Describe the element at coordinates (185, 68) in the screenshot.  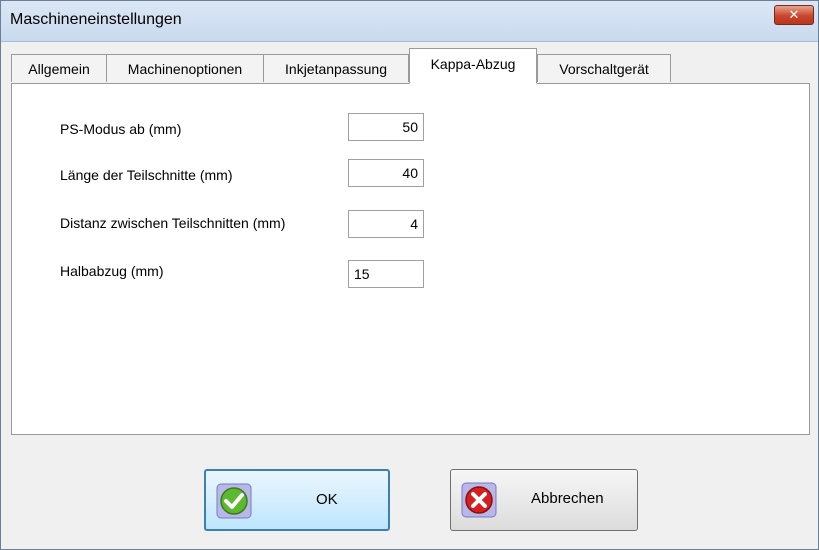
I see `tab-machinenoptionen: Machinenoptionen` at that location.